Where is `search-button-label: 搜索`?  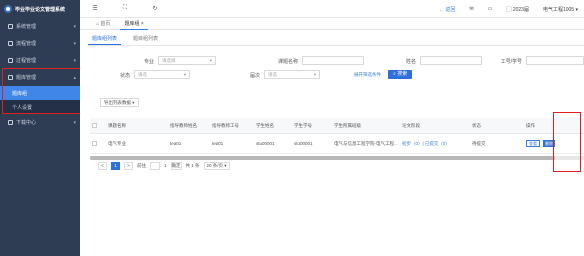 search-button-label: 搜索 is located at coordinates (402, 74).